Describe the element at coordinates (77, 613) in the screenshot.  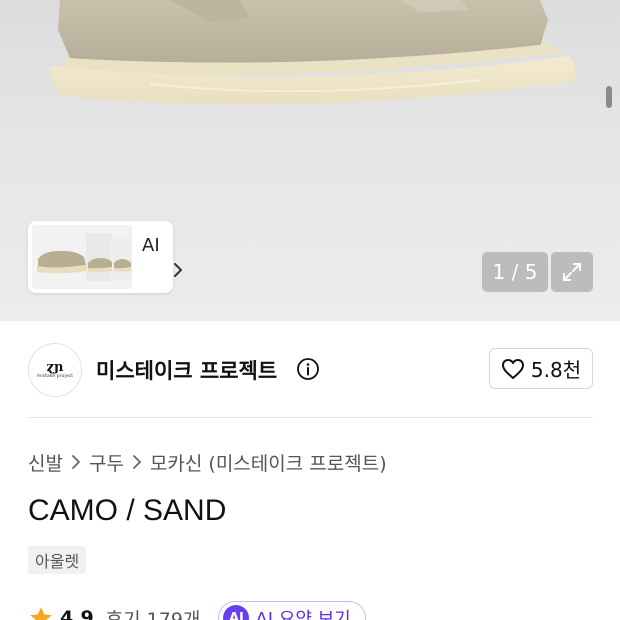
I see `rating-score: 4.9` at that location.